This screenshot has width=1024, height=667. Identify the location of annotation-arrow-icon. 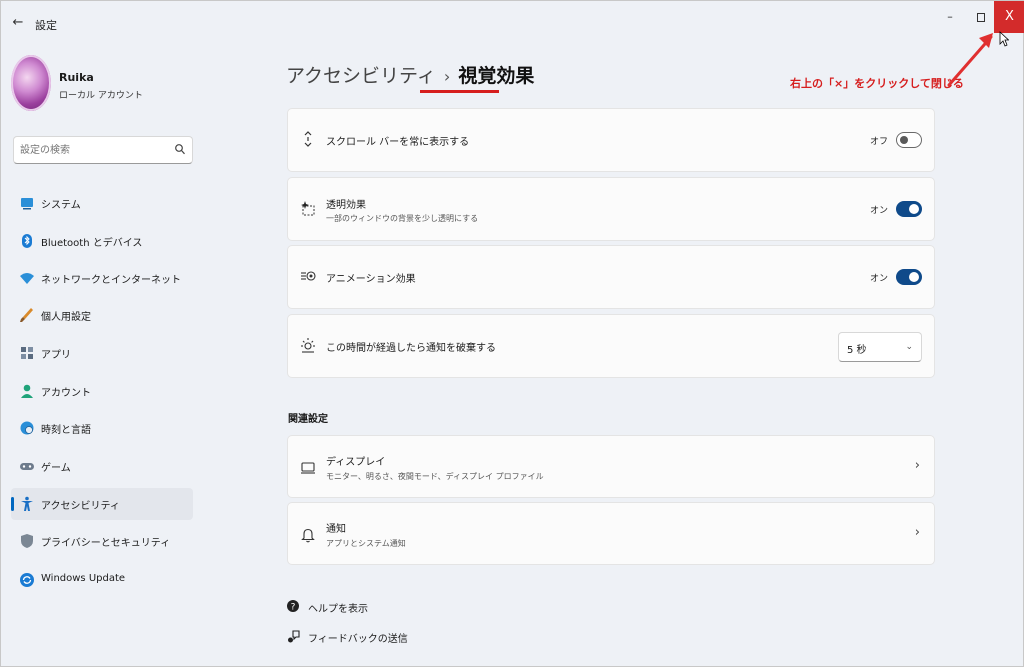
(970, 60).